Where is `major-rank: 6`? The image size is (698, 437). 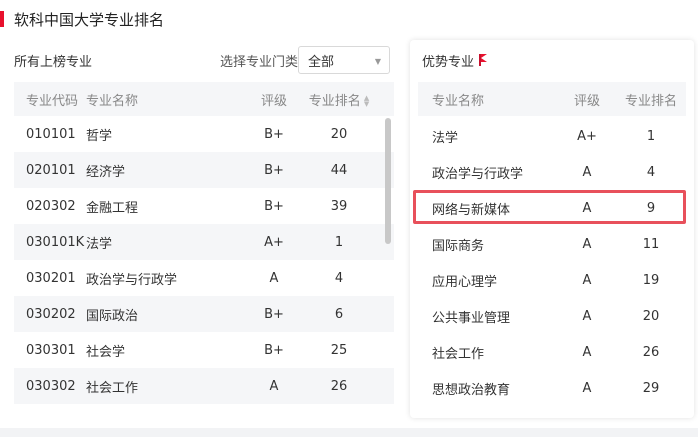
major-rank: 6 is located at coordinates (339, 314).